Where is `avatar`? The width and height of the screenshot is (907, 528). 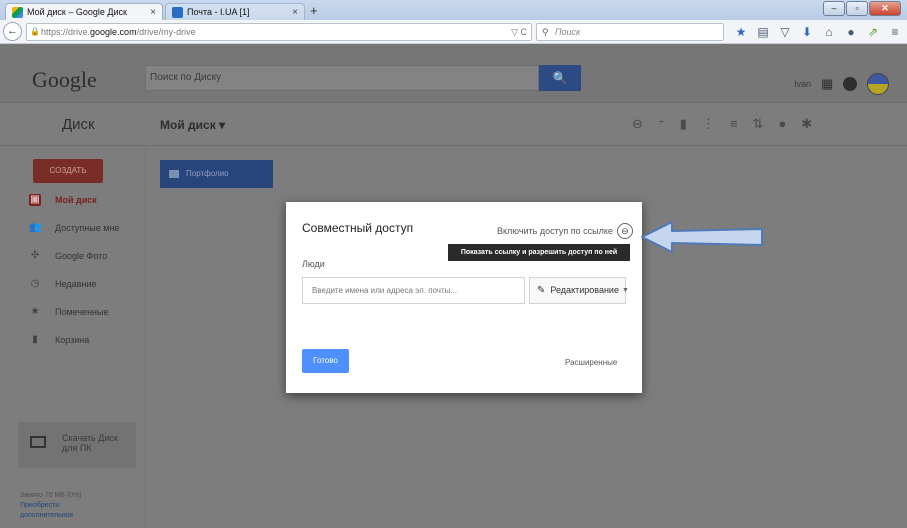
avatar is located at coordinates (878, 84).